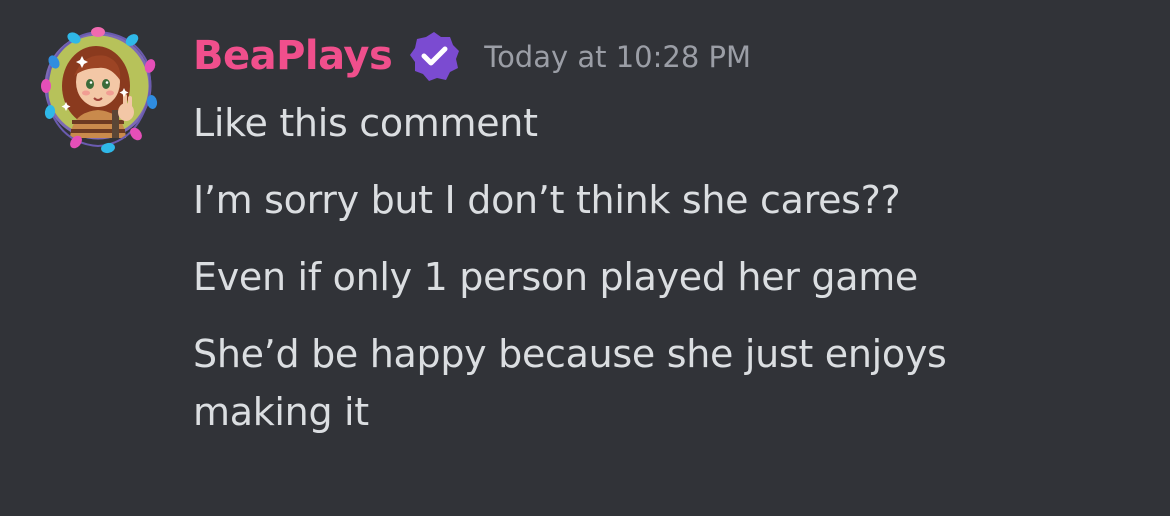 Image resolution: width=1170 pixels, height=516 pixels. Describe the element at coordinates (617, 57) in the screenshot. I see `message-timestamp: Today at 10:28 PM` at that location.